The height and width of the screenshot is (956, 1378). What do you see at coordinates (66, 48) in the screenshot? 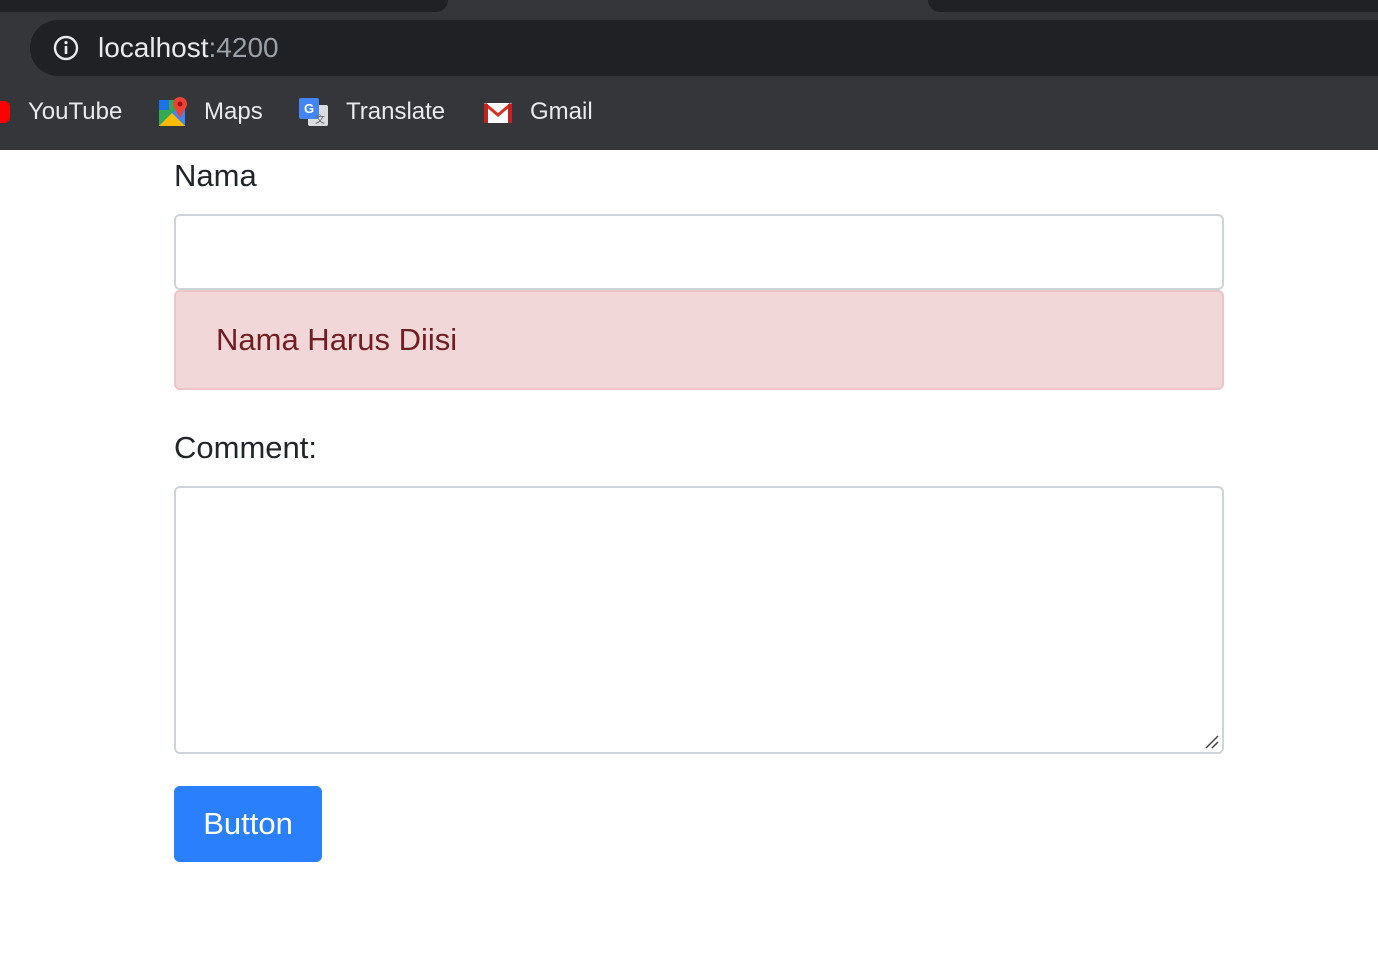
I see `info-icon` at bounding box center [66, 48].